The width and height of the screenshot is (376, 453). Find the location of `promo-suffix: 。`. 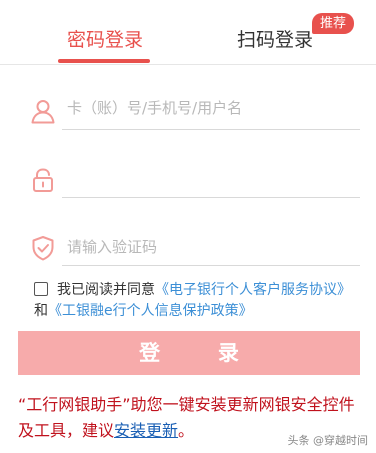

promo-suffix: 。 is located at coordinates (186, 430).